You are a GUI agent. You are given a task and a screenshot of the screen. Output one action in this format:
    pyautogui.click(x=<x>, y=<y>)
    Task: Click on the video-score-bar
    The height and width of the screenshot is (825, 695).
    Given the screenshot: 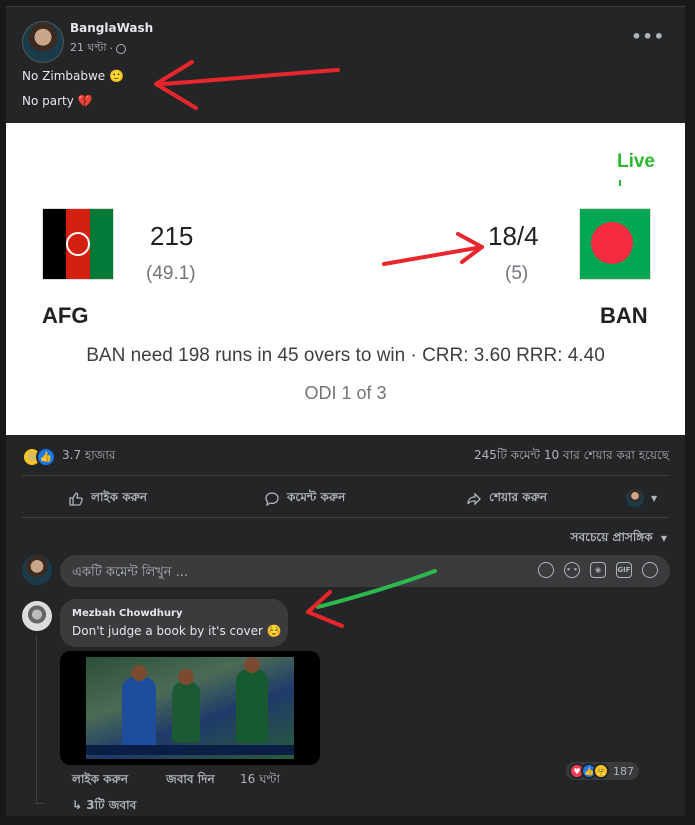 What is the action you would take?
    pyautogui.click(x=190, y=750)
    